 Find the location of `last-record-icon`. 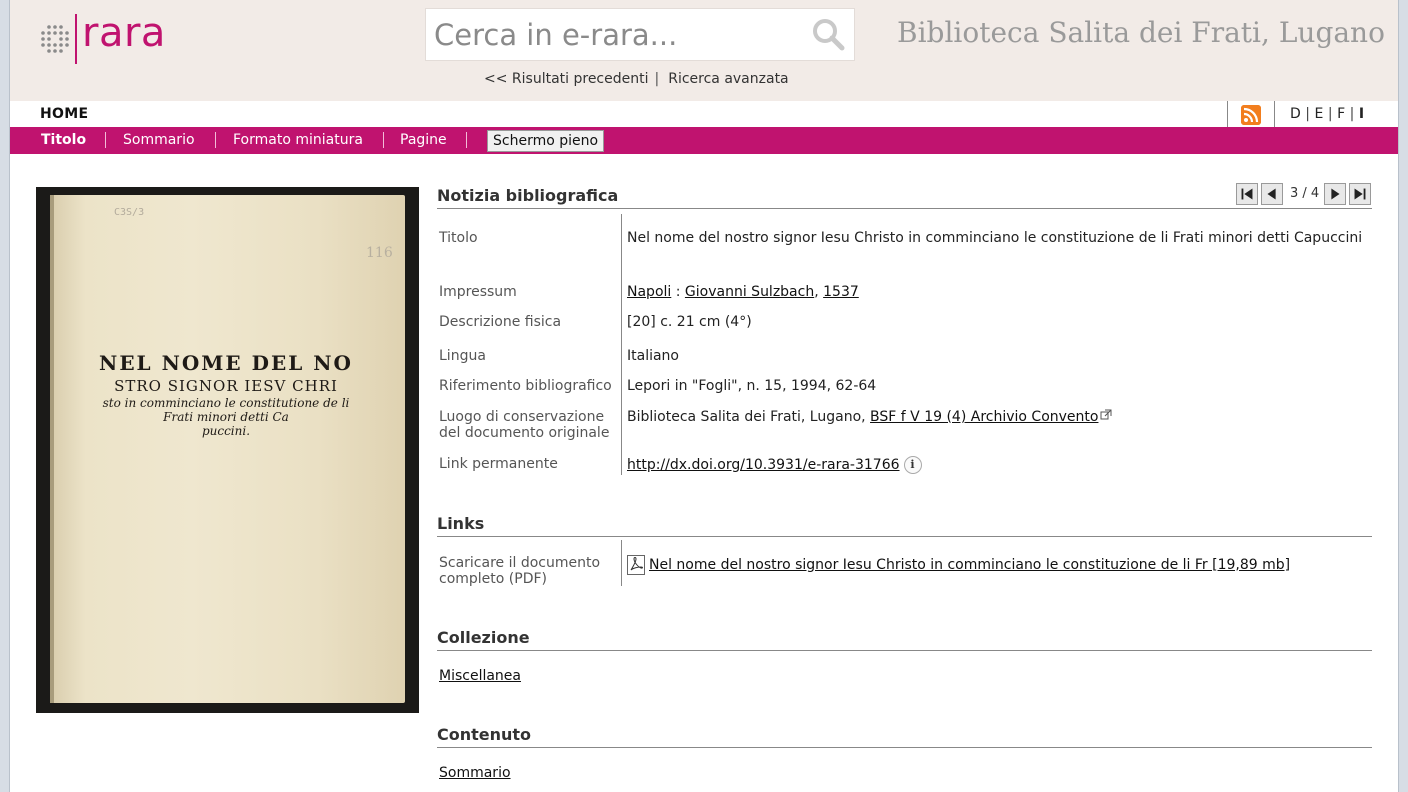

last-record-icon is located at coordinates (1360, 194).